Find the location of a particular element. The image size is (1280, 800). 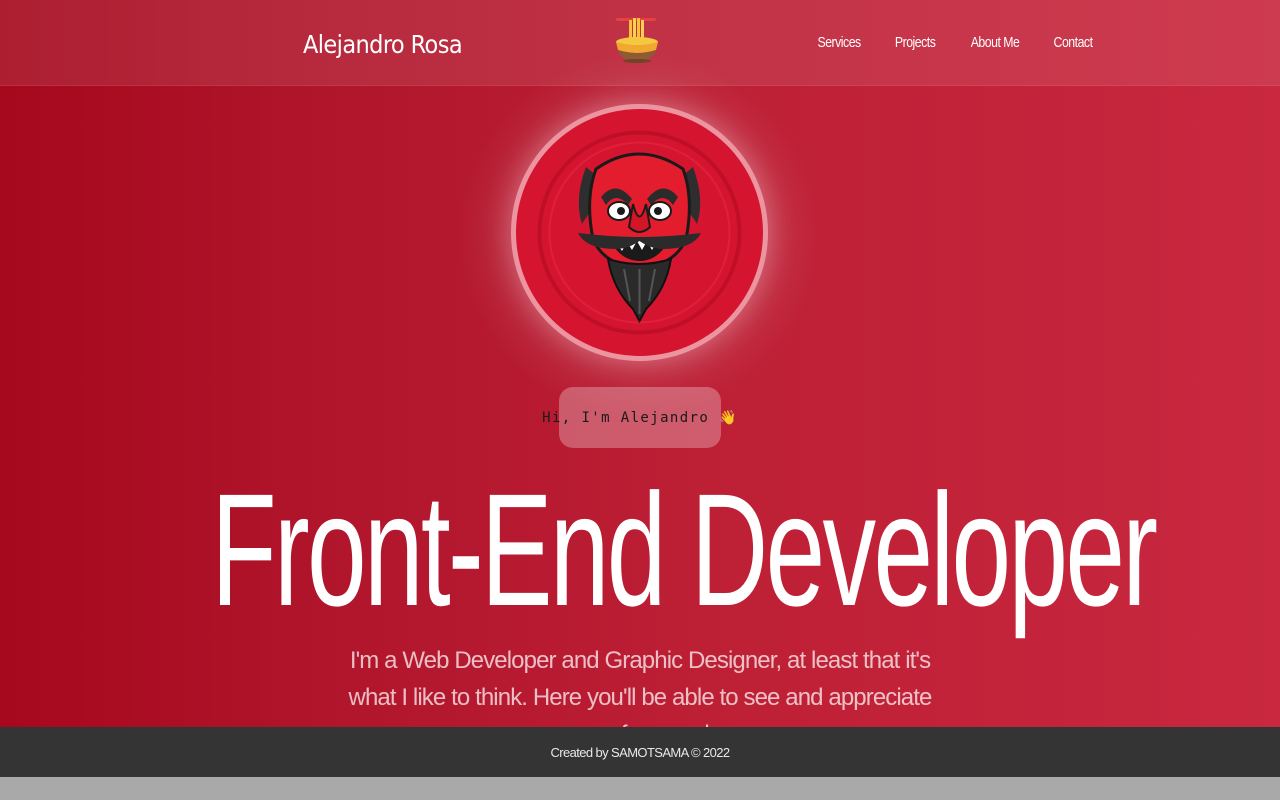

nav-link-contact: Contact is located at coordinates (1072, 43).